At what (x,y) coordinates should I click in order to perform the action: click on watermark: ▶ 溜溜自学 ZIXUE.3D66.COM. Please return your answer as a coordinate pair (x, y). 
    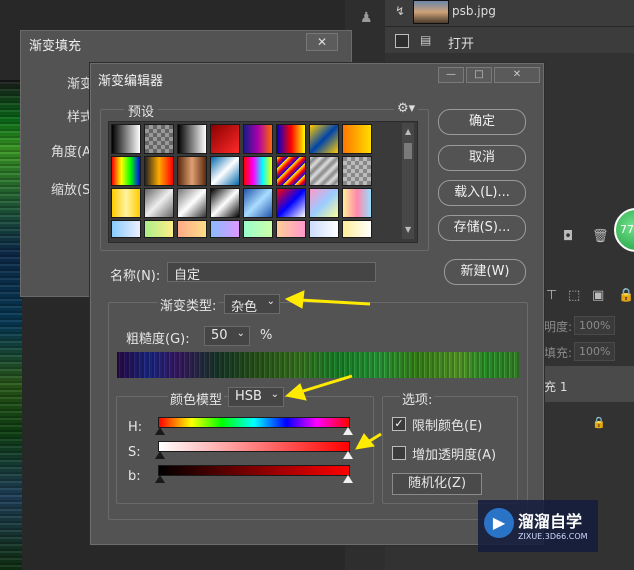
    Looking at the image, I should click on (538, 526).